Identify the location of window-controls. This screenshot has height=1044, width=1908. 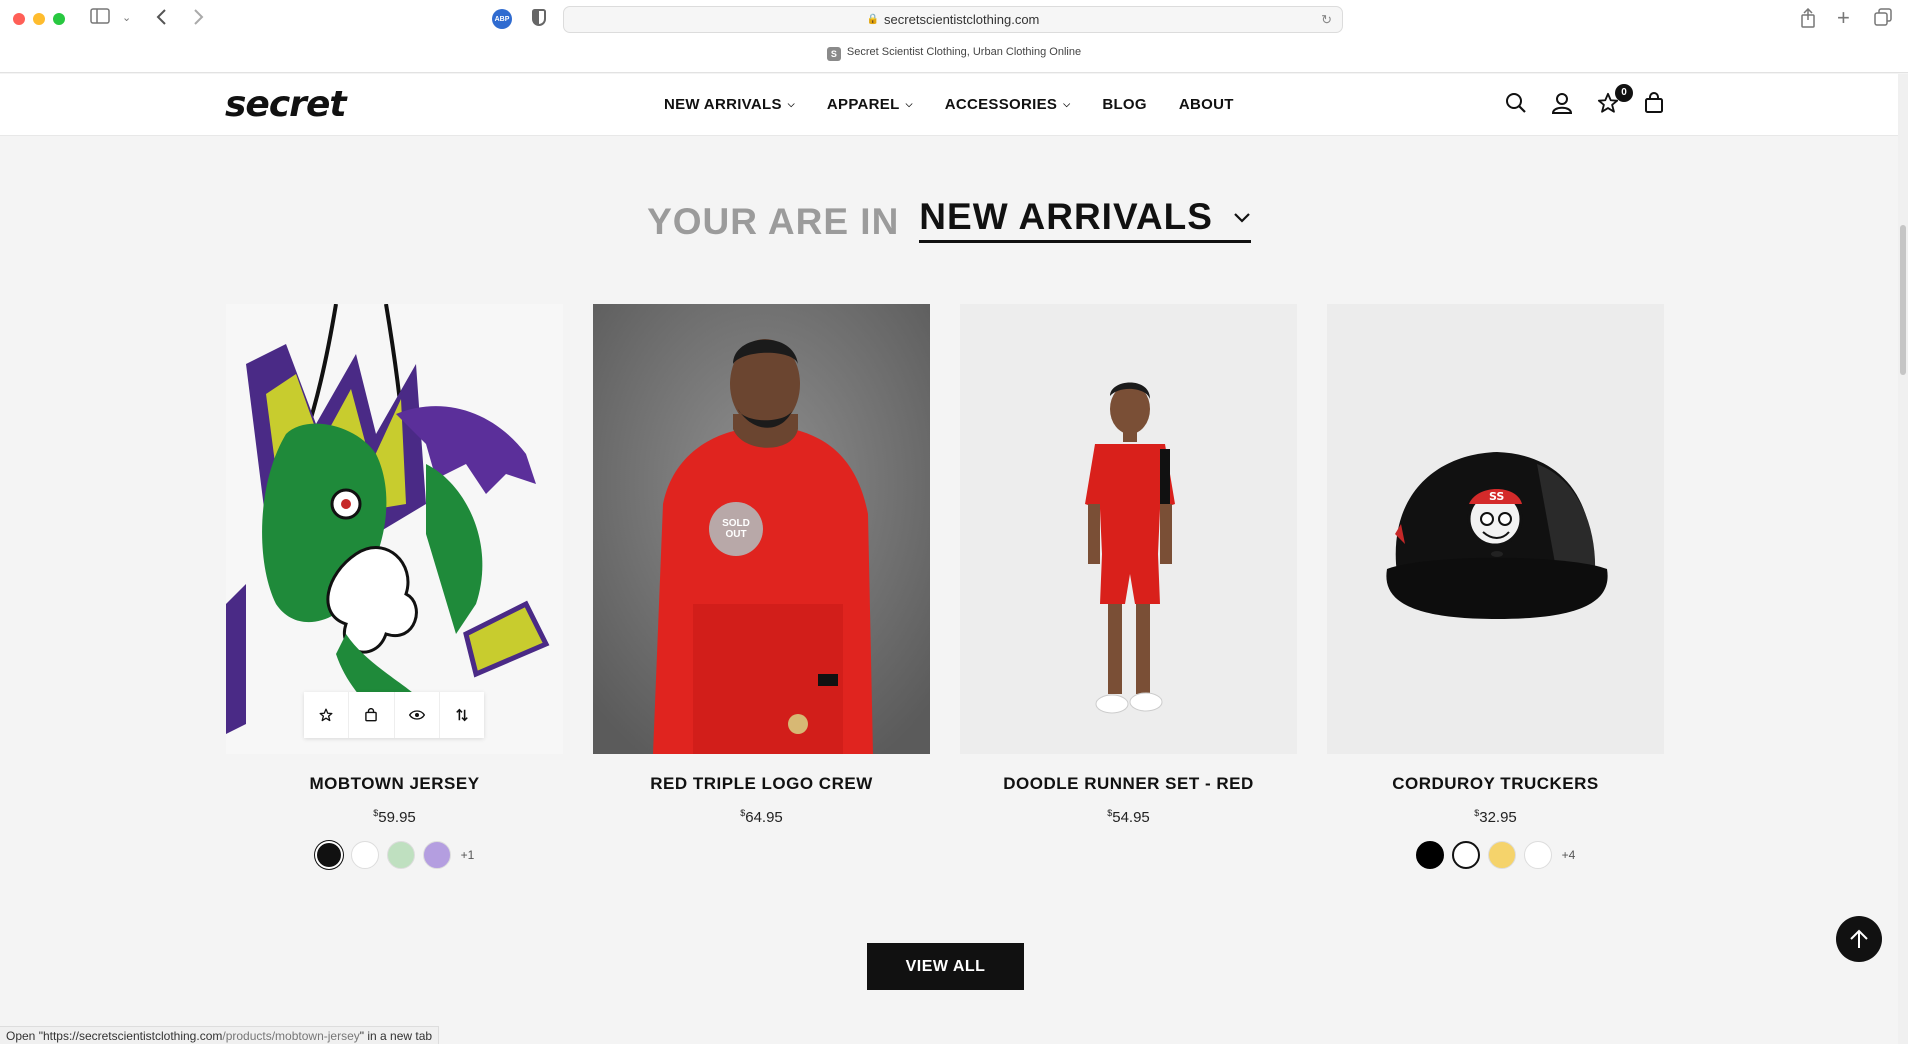
(39, 19).